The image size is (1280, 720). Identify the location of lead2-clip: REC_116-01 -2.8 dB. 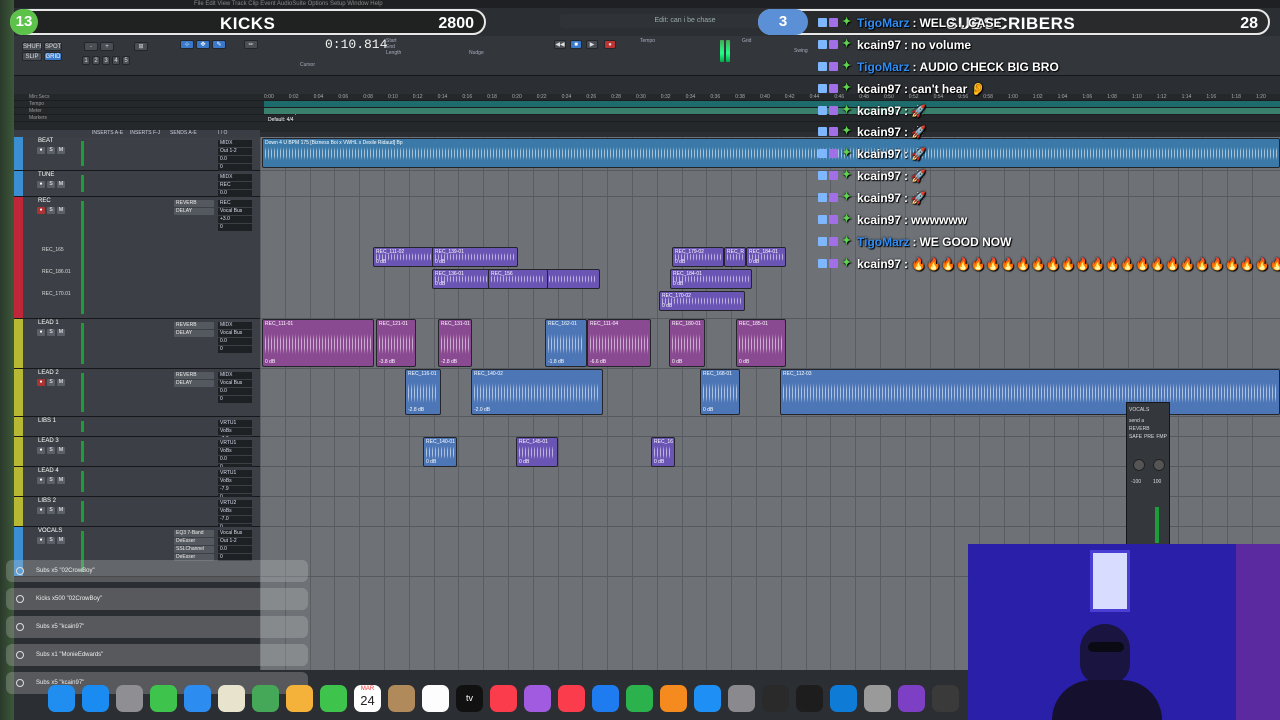
(423, 392).